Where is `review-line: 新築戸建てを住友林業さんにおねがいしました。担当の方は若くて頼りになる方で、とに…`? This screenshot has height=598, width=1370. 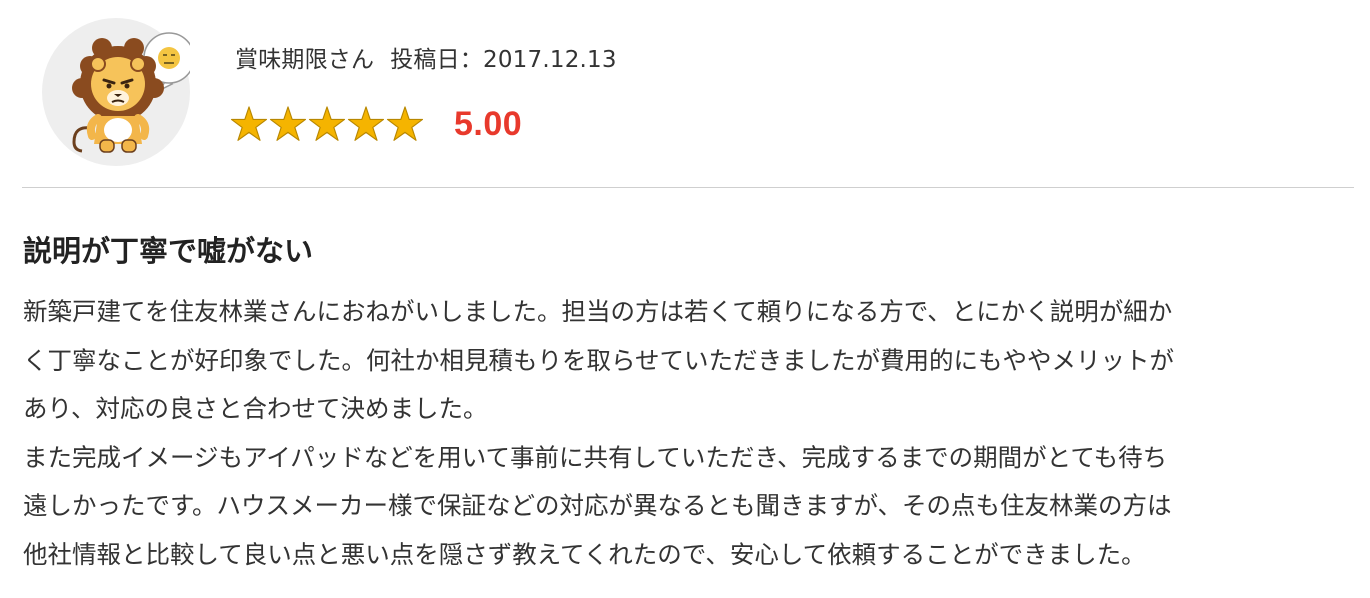 review-line: 新築戸建てを住友林業さんにおねがいしました。担当の方は若くて頼りになる方で、とに… is located at coordinates (598, 311).